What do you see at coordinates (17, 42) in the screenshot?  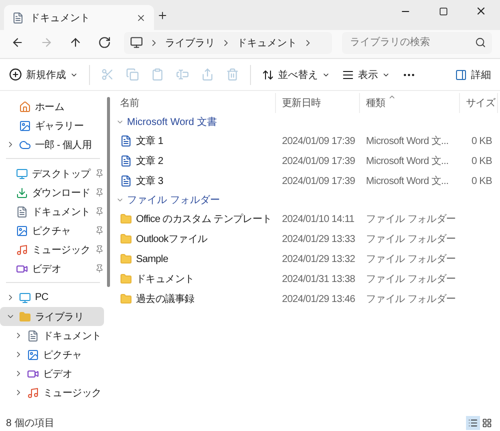 I see `back-icon` at bounding box center [17, 42].